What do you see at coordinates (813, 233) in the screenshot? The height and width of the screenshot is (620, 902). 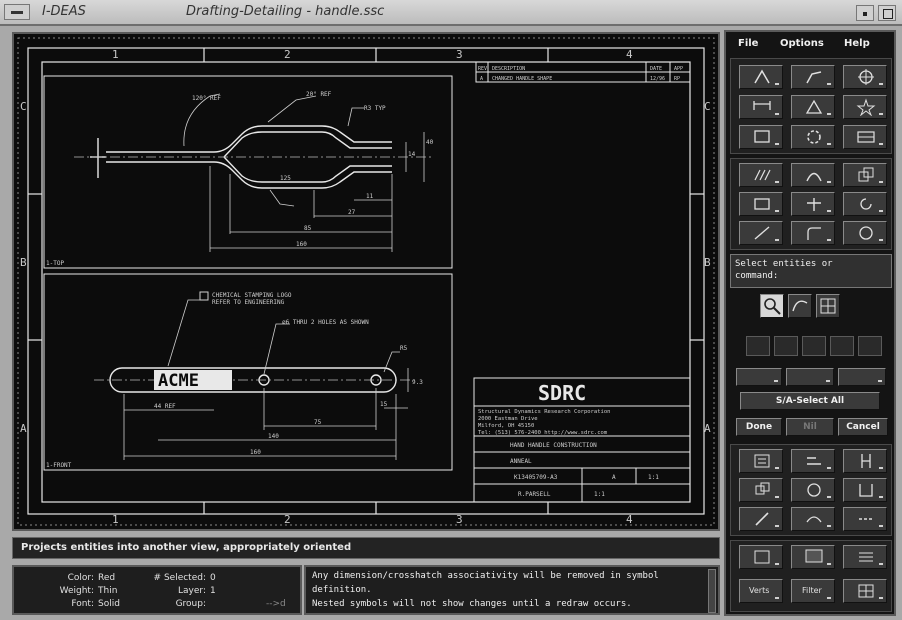 I see `fillet-tool-icon` at bounding box center [813, 233].